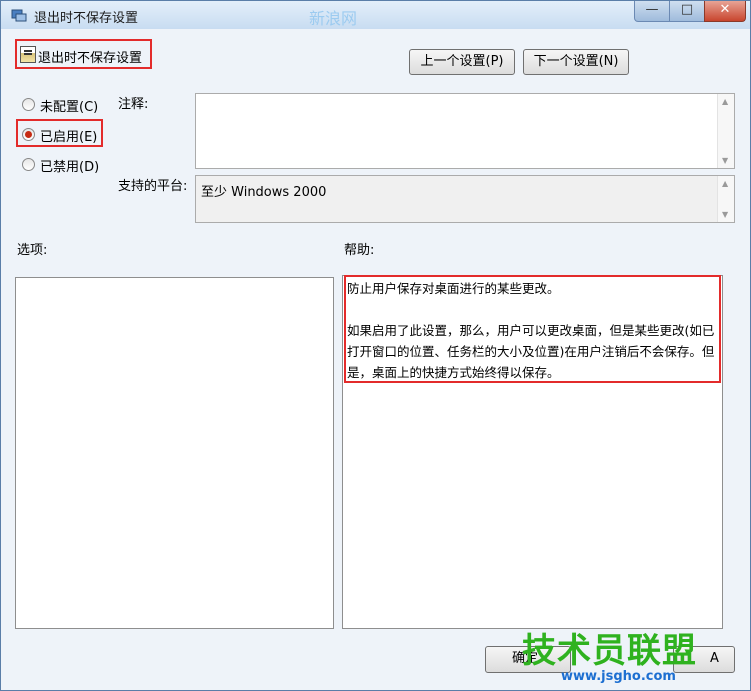  I want to click on platform-label: 支持的平台:, so click(153, 186).